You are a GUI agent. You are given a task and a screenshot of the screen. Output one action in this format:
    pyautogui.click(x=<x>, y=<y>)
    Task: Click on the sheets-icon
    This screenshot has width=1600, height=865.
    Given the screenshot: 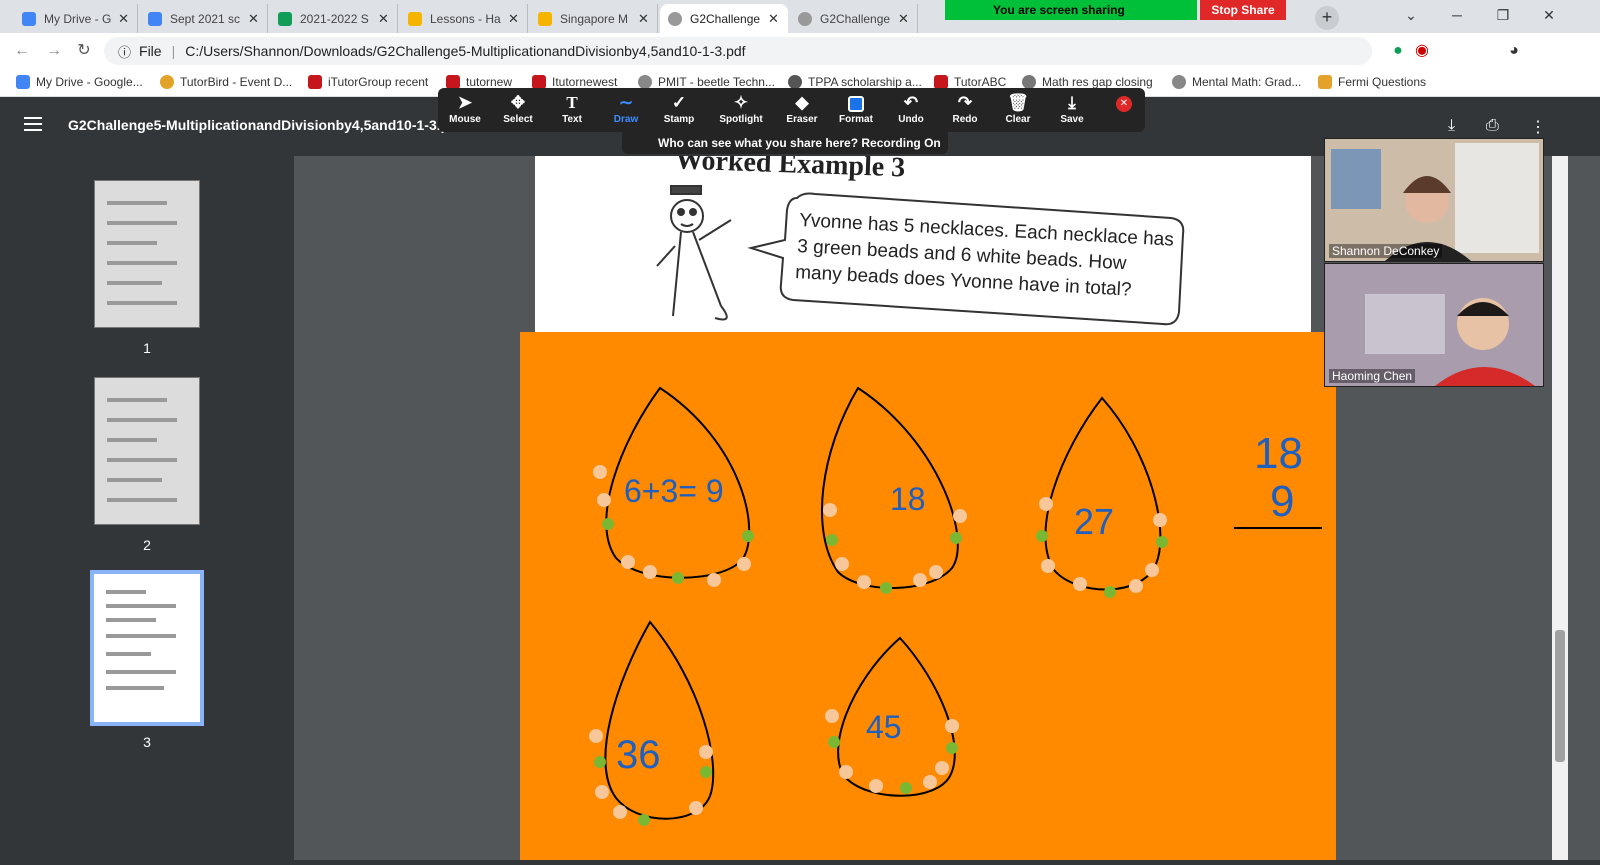 What is the action you would take?
    pyautogui.click(x=285, y=18)
    